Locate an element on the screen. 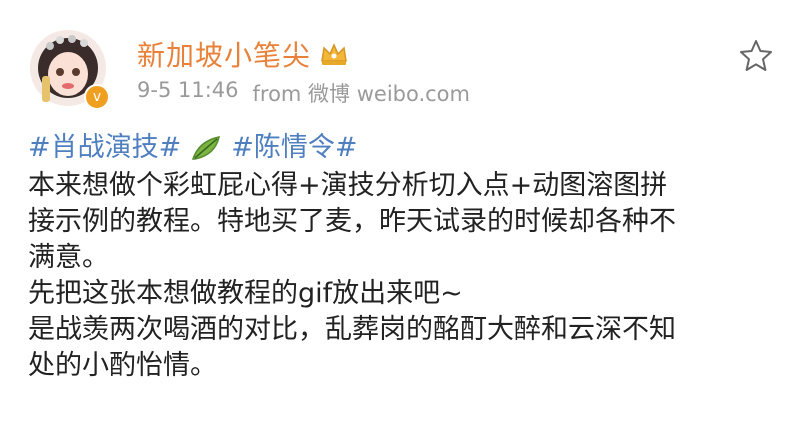  post-text-line: 满意。 is located at coordinates (68, 257).